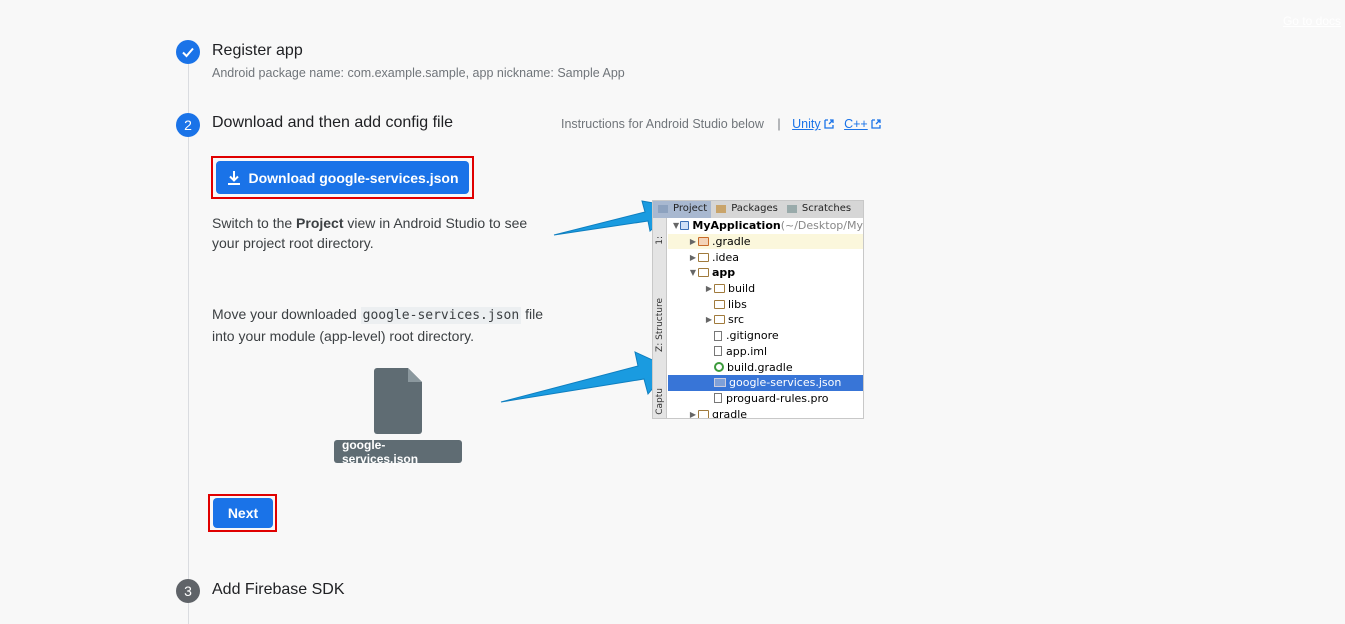  I want to click on unity-link: Unity, so click(813, 124).